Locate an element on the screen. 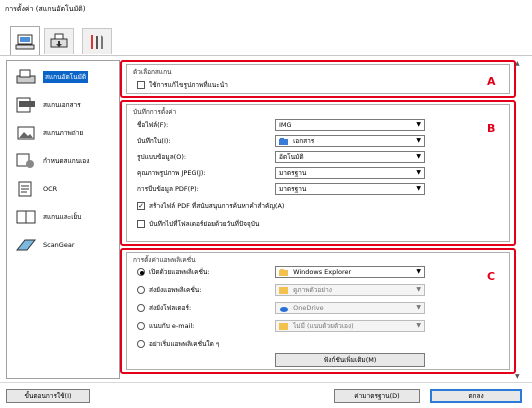  sidebar-item-custom-scan: กำหนดสแกนเอง is located at coordinates (63, 161).